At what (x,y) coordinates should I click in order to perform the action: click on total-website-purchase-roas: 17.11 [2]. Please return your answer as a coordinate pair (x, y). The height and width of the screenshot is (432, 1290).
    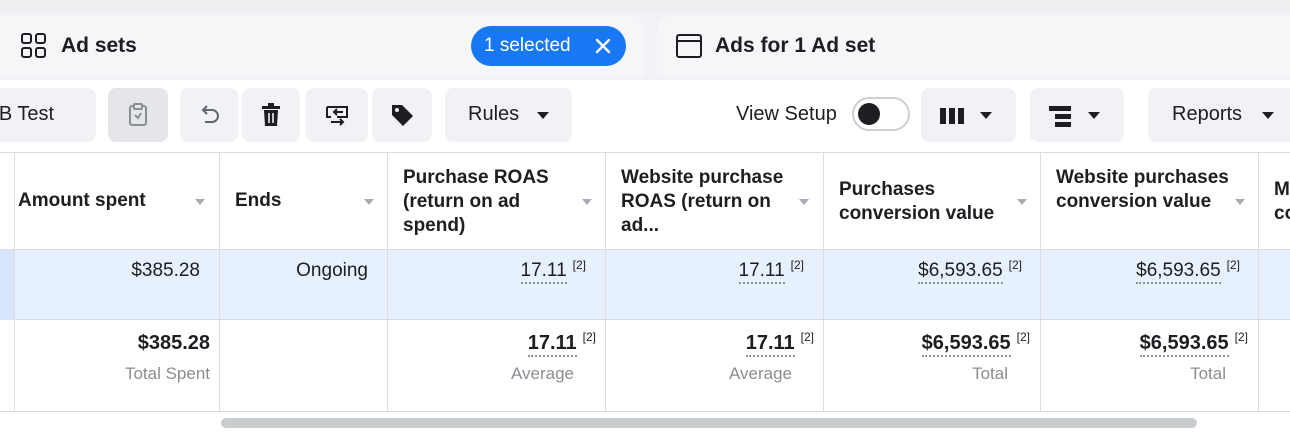
    Looking at the image, I should click on (779, 343).